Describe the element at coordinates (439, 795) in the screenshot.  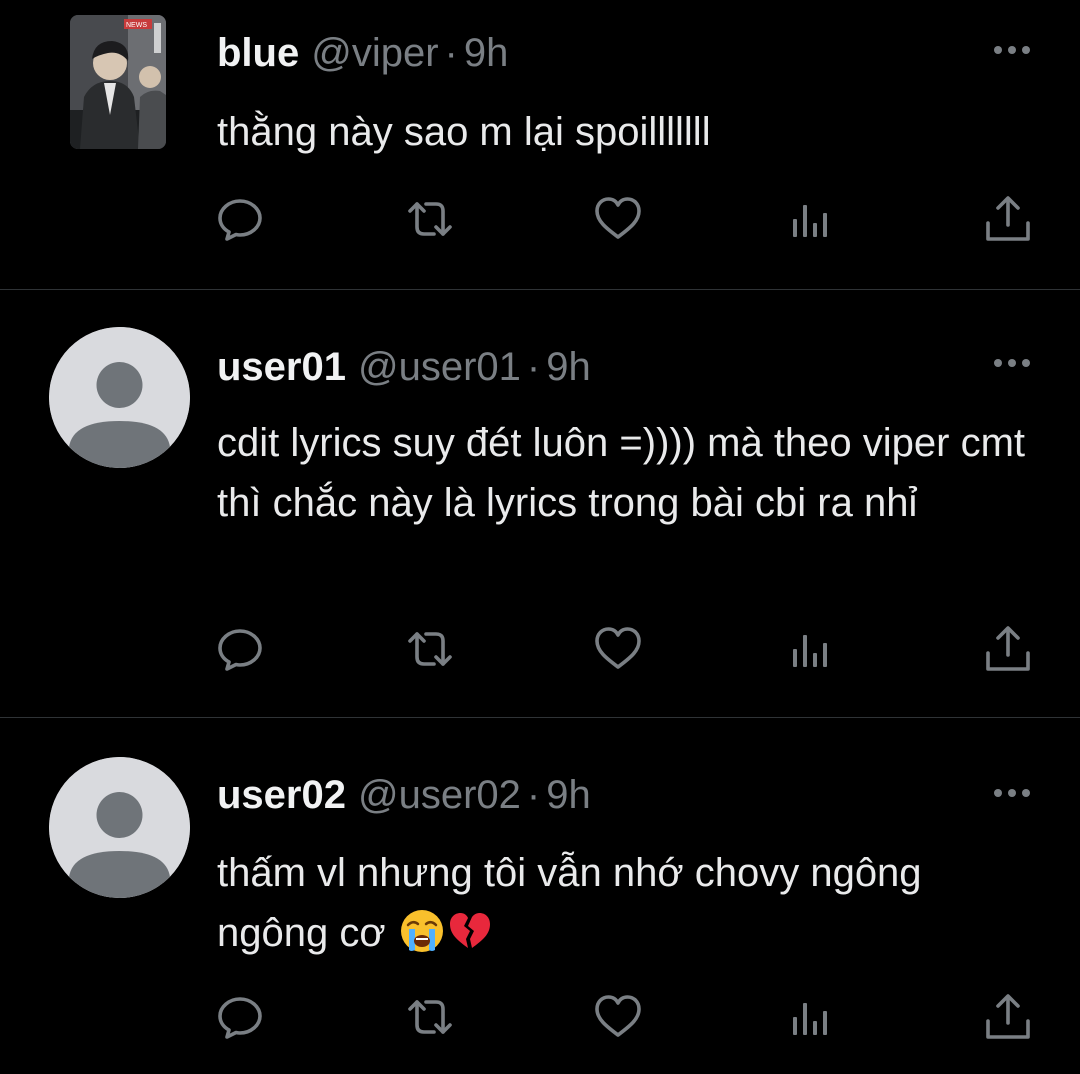
I see `user-handle: @user02` at that location.